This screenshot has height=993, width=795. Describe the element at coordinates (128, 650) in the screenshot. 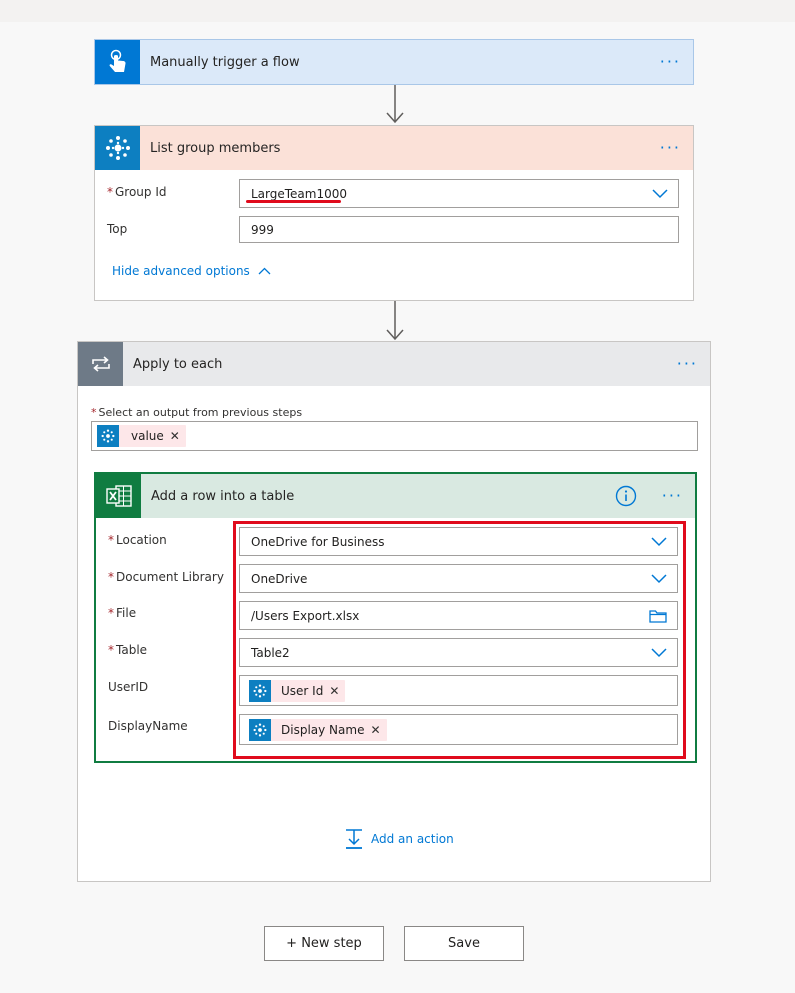

I see `table-label: * Table` at that location.